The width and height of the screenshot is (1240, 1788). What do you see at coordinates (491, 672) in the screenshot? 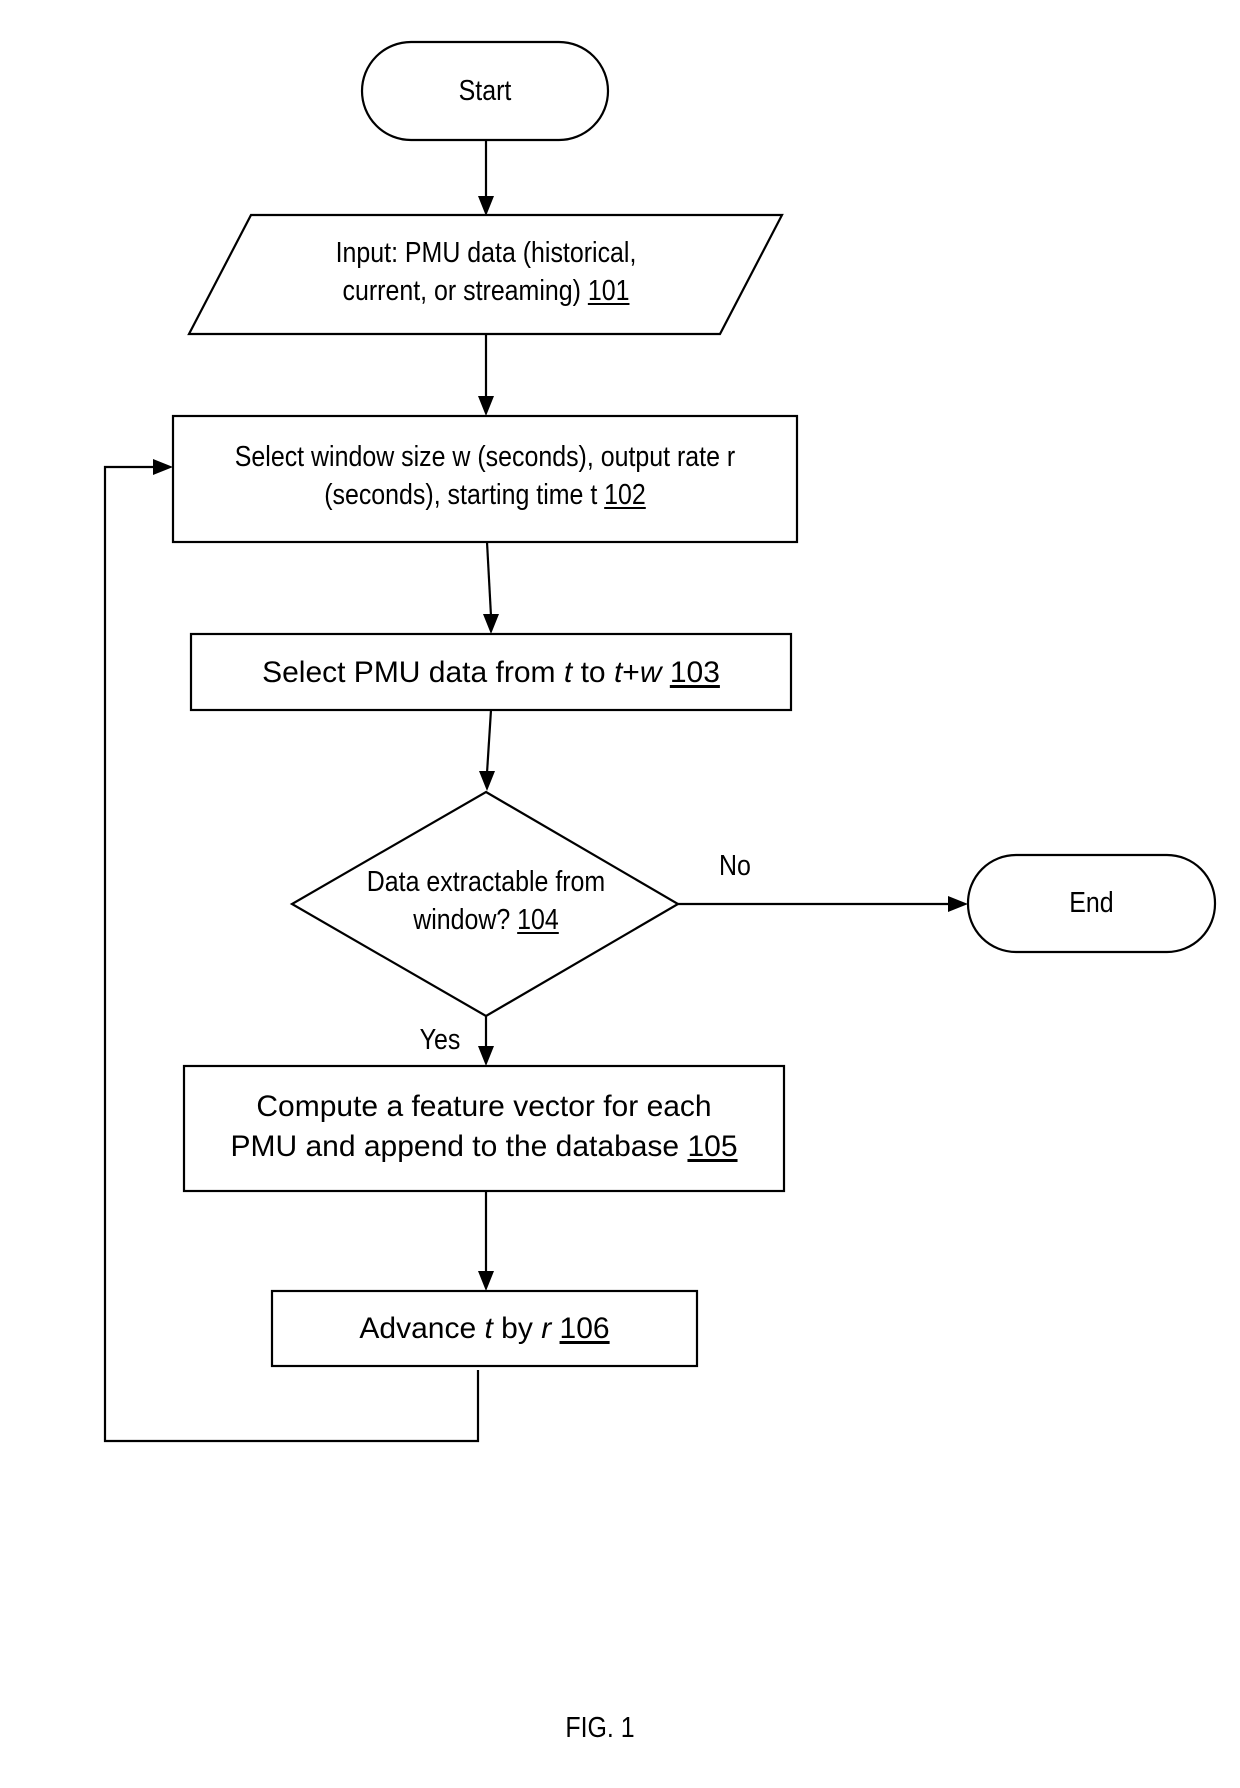
I see `step-103-label: Select PMU data from t to t+w 103` at bounding box center [491, 672].